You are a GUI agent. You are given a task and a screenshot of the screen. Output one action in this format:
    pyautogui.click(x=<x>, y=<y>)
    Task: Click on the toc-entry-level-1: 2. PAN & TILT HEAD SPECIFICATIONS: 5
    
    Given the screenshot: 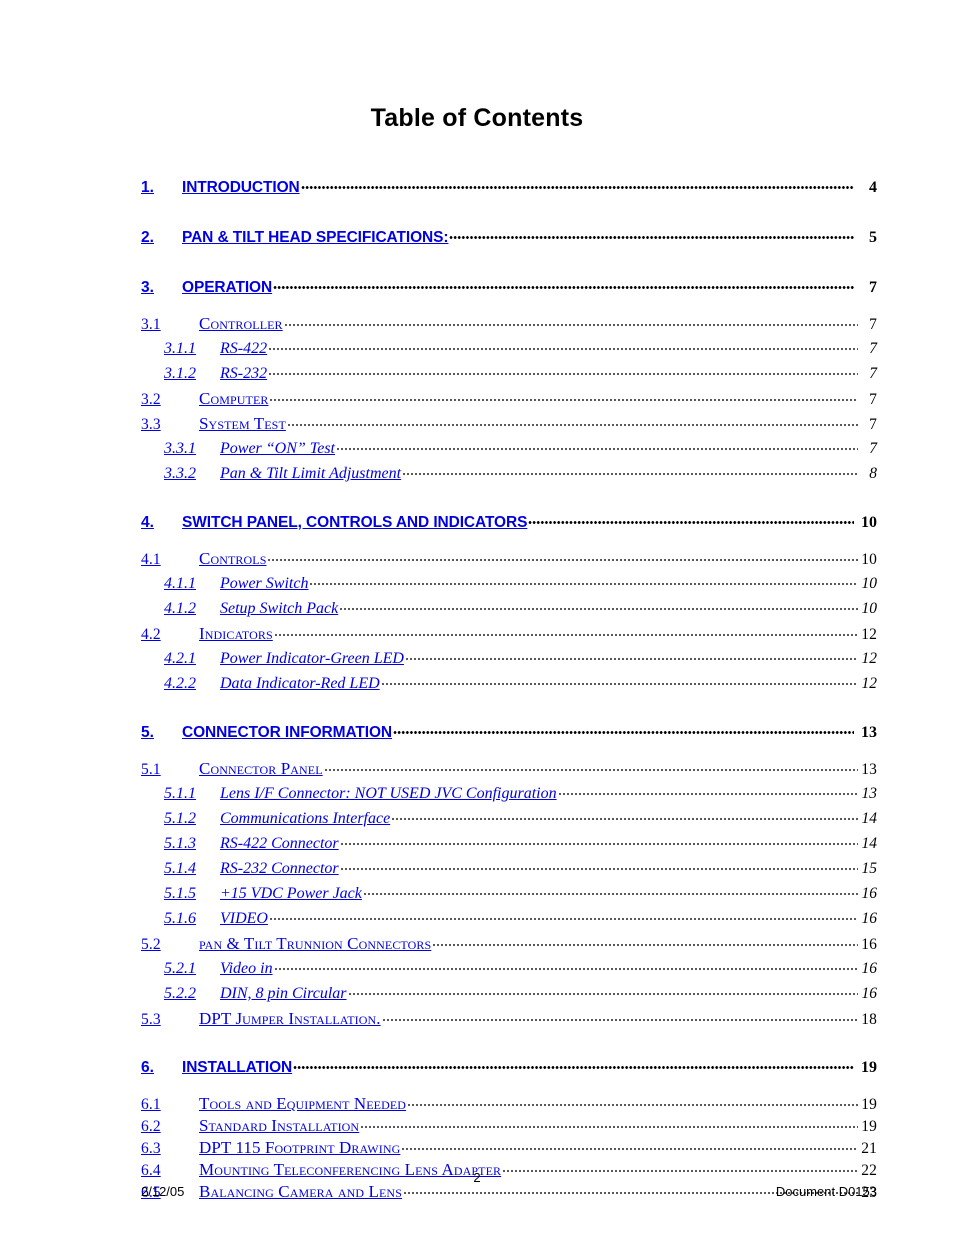 What is the action you would take?
    pyautogui.click(x=509, y=236)
    